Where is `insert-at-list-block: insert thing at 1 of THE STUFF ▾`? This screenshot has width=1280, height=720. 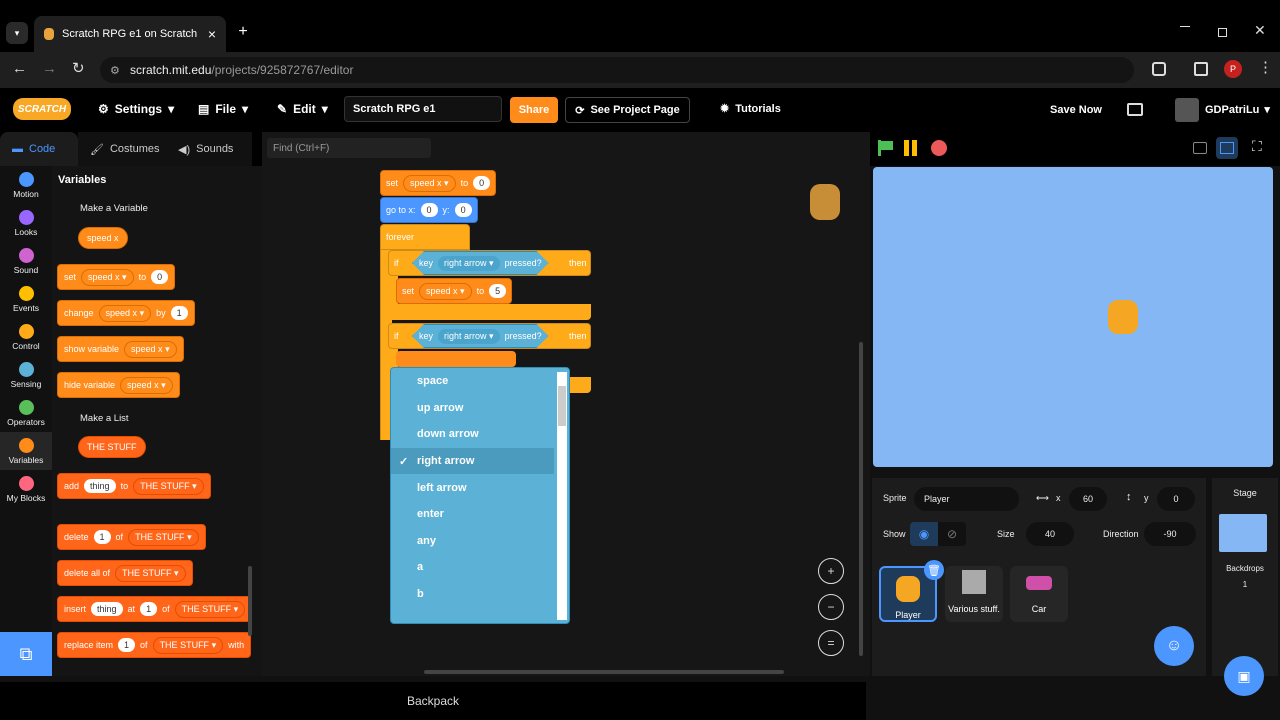
insert-at-list-block: insert thing at 1 of THE STUFF ▾ is located at coordinates (155, 609).